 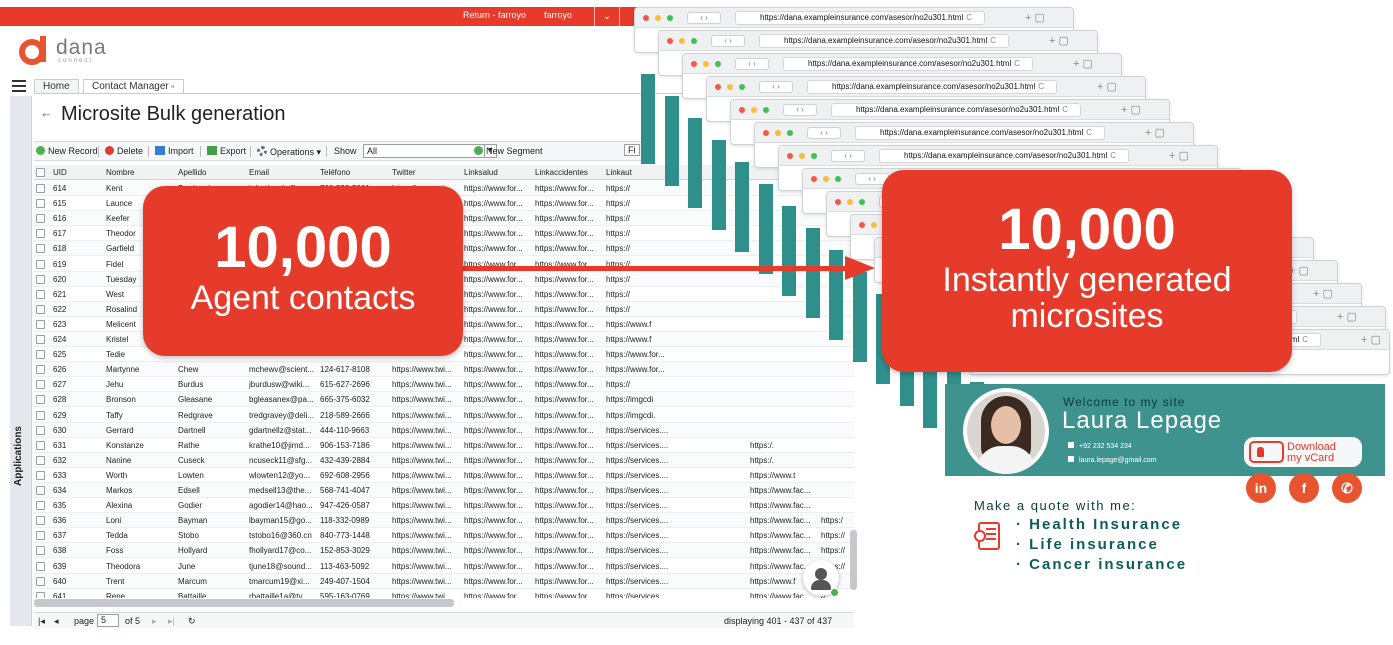 What do you see at coordinates (192, 172) in the screenshot?
I see `column-header: Apellido` at bounding box center [192, 172].